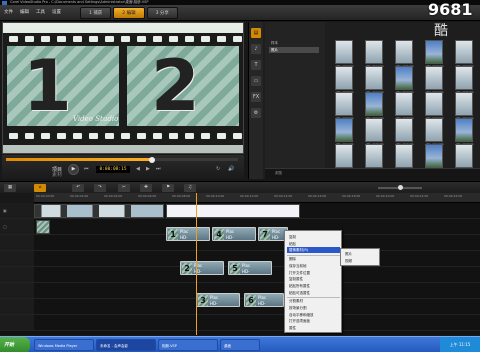  What do you see at coordinates (43, 227) in the screenshot?
I see `overlay-clip-small` at bounding box center [43, 227].